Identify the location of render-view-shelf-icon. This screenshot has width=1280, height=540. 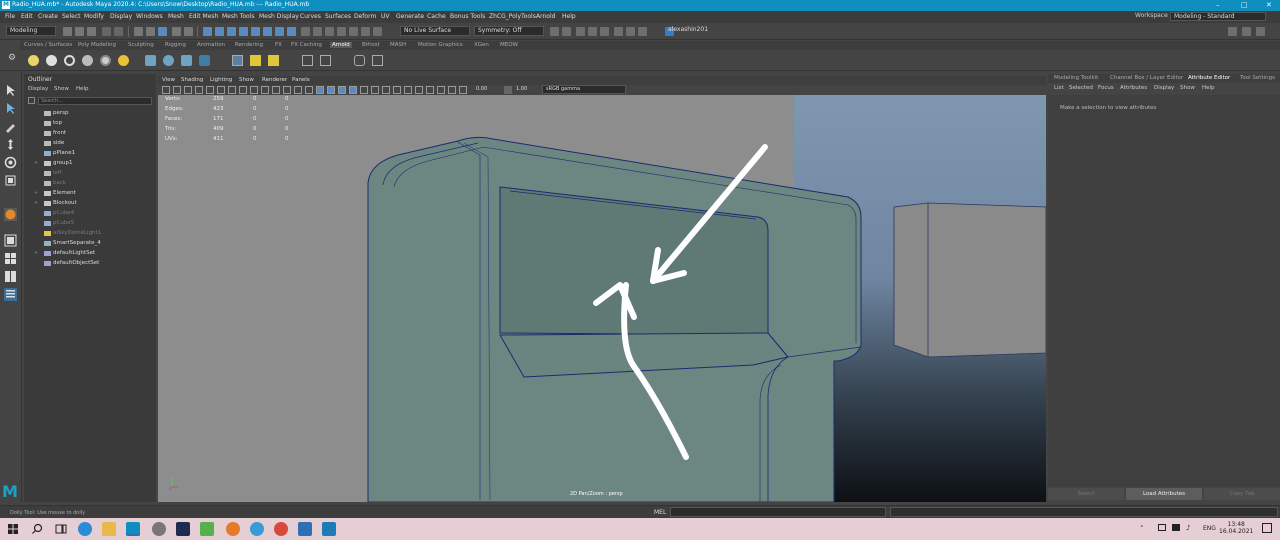
(237, 60).